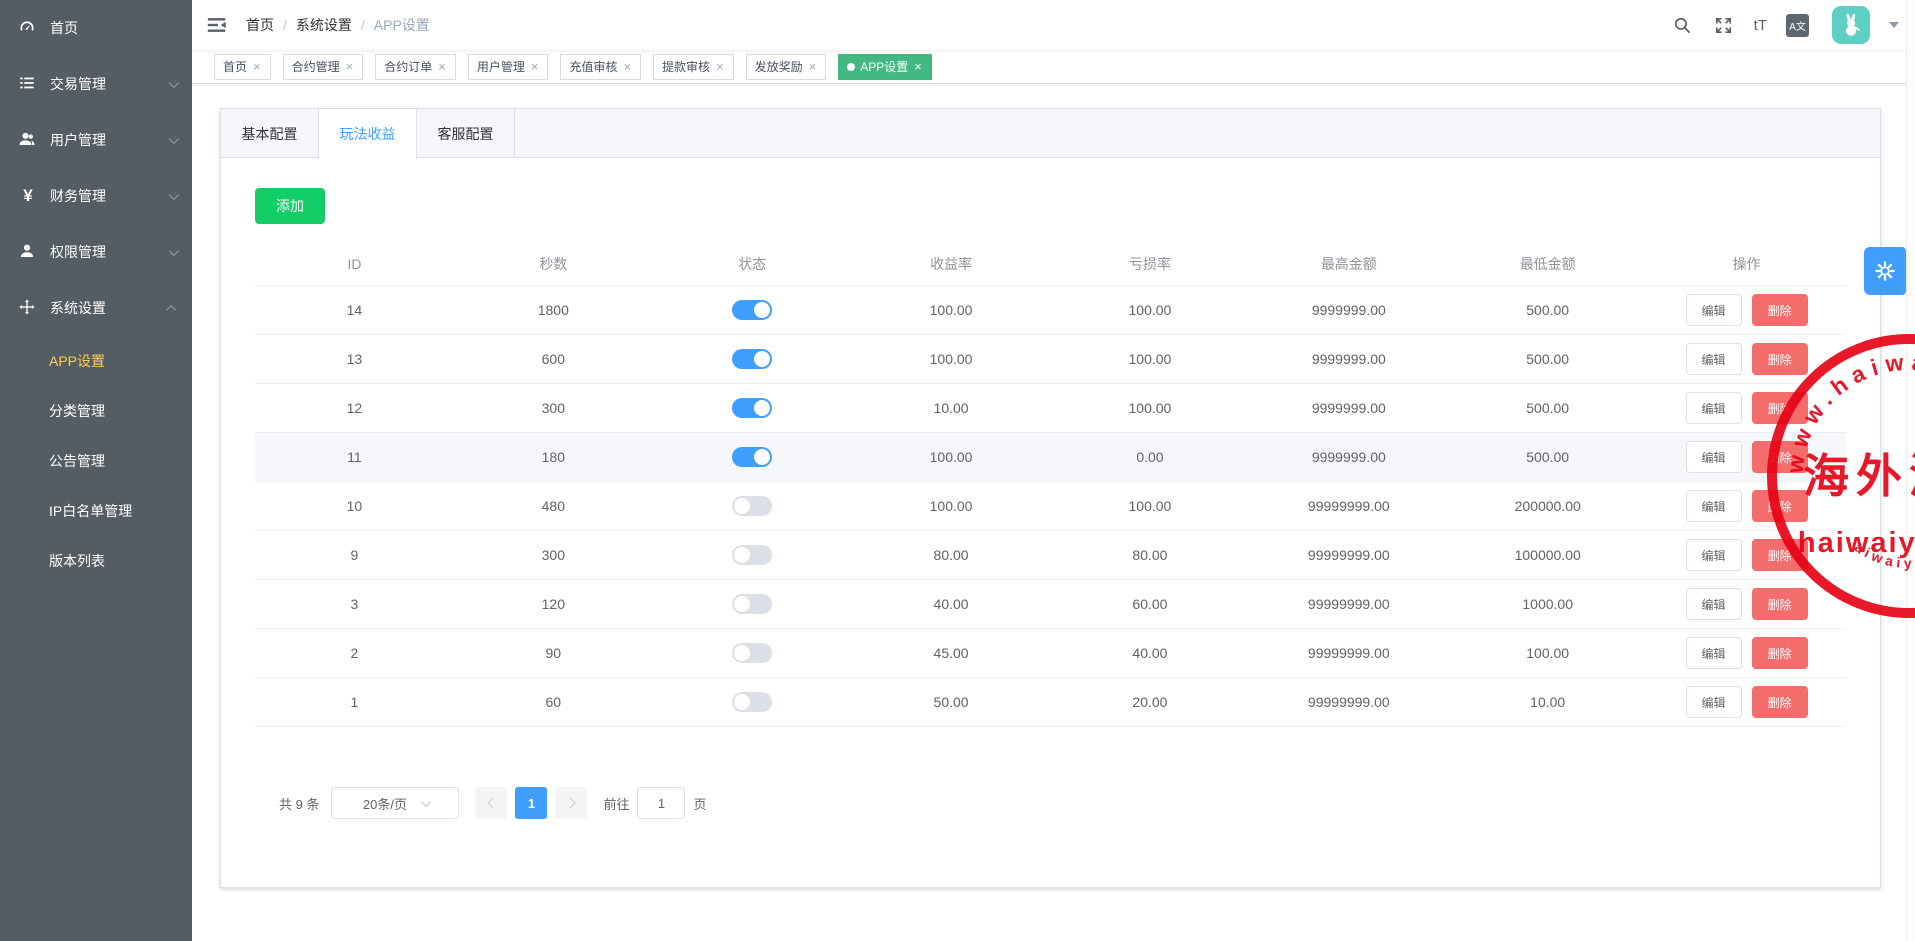 Image resolution: width=1915 pixels, height=941 pixels. Describe the element at coordinates (77, 411) in the screenshot. I see `sidebar-subitem-label: 分类管理` at that location.